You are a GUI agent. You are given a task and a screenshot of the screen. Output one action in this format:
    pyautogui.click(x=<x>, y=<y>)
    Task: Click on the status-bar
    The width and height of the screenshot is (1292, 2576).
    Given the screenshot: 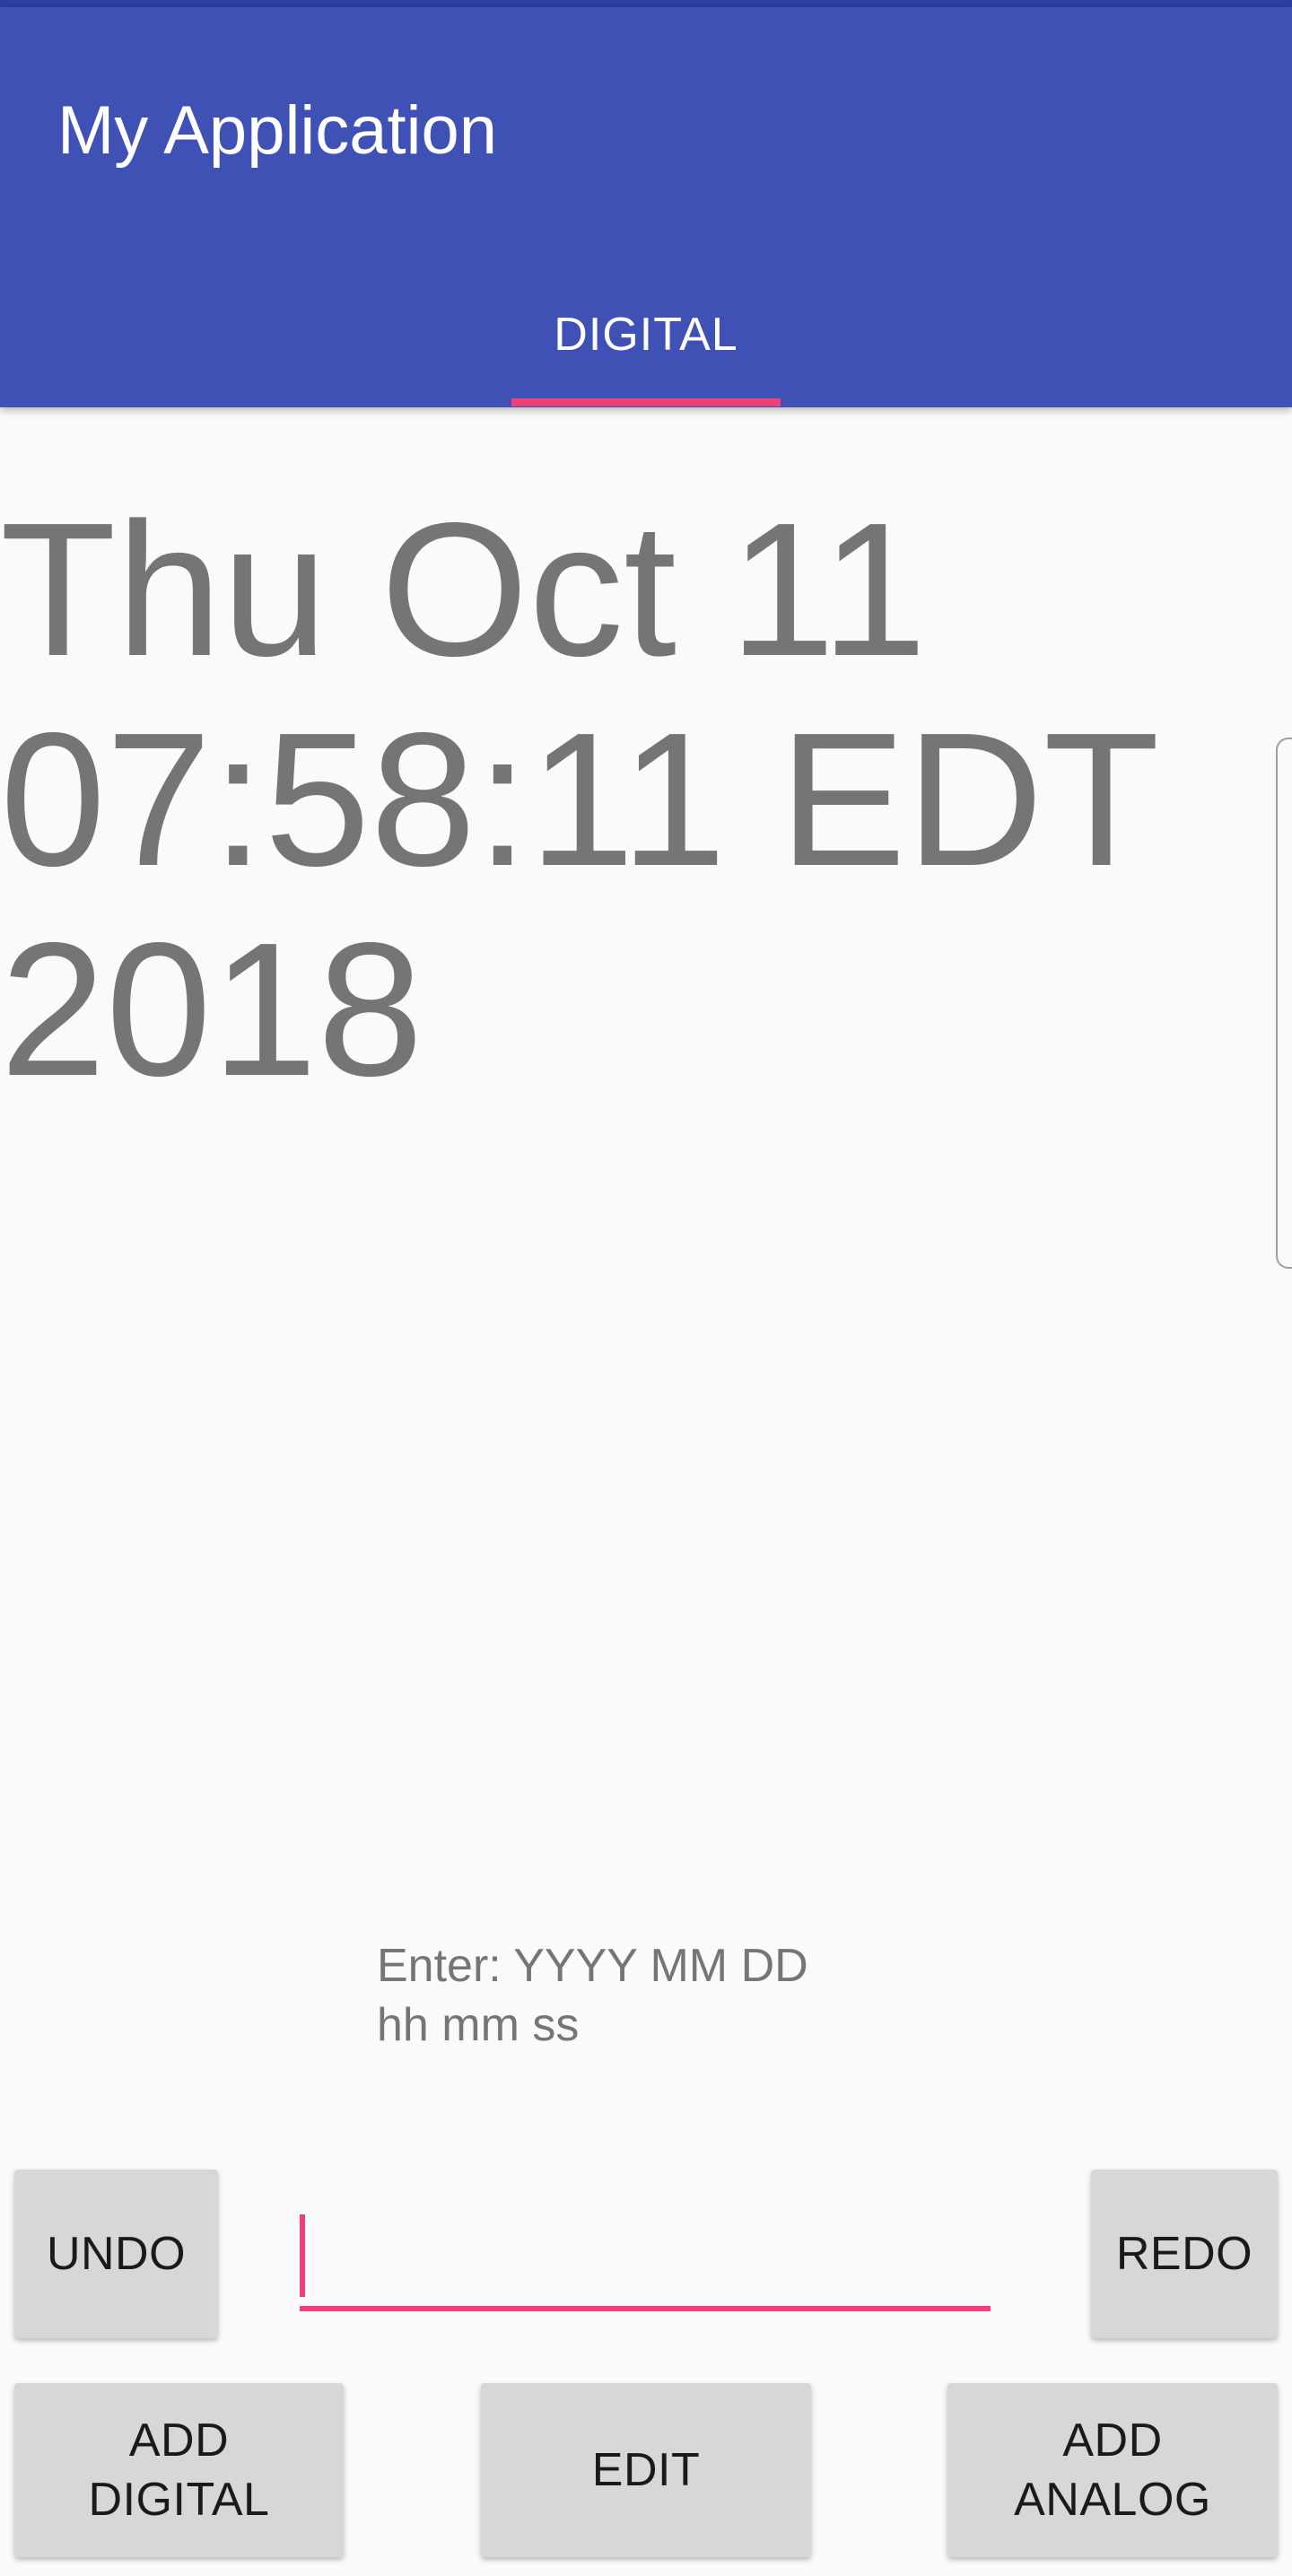 What is the action you would take?
    pyautogui.click(x=646, y=4)
    